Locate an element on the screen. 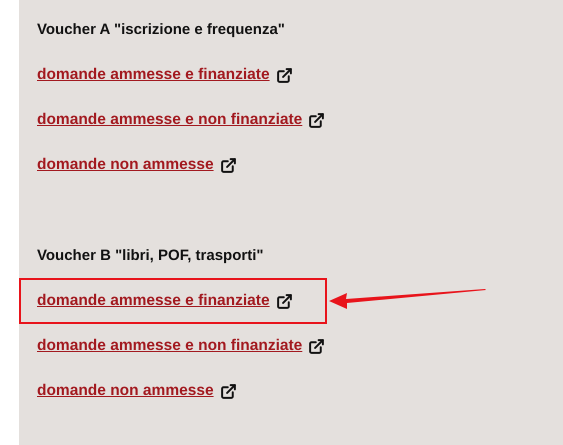 This screenshot has width=563, height=445. section-heading: Voucher A "iscrizione e frequenza" is located at coordinates (161, 30).